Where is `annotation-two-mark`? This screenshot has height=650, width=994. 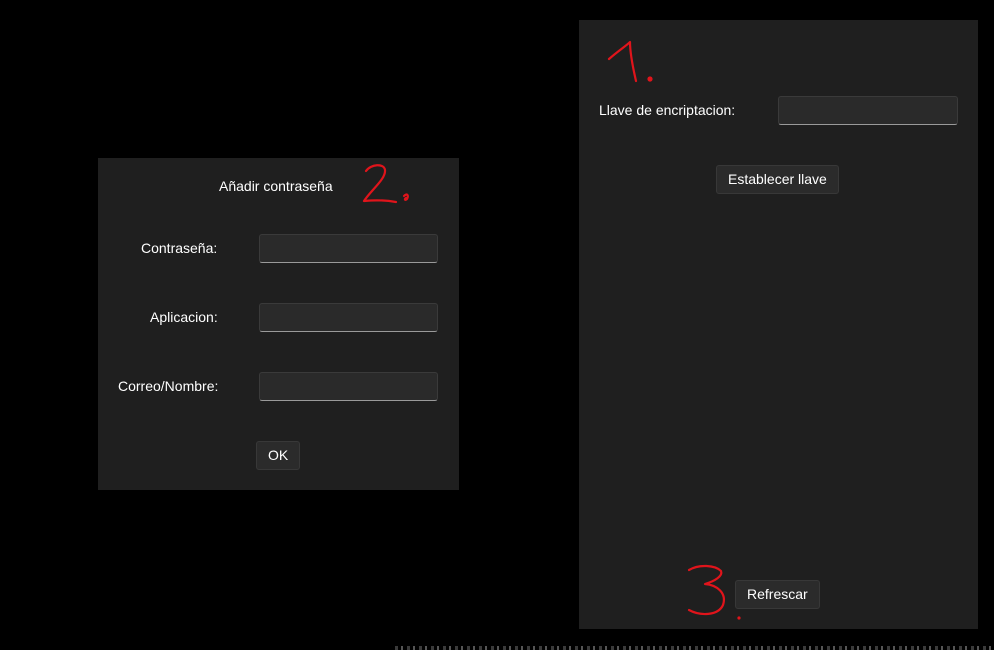
annotation-two-mark is located at coordinates (385, 184).